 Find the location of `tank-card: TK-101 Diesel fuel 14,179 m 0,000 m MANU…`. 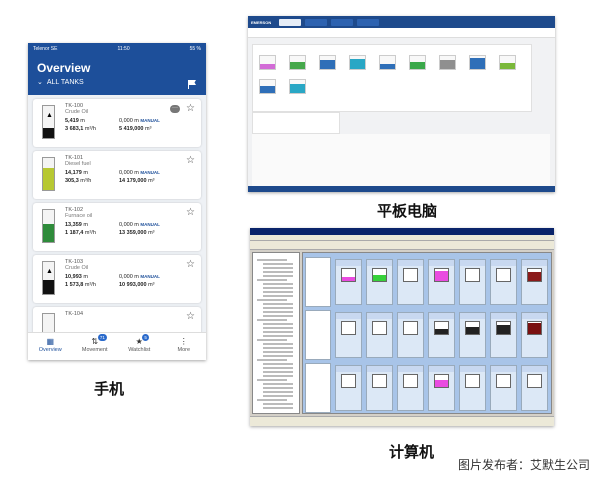

tank-card: TK-101 Diesel fuel 14,179 m 0,000 m MANU… is located at coordinates (117, 175).